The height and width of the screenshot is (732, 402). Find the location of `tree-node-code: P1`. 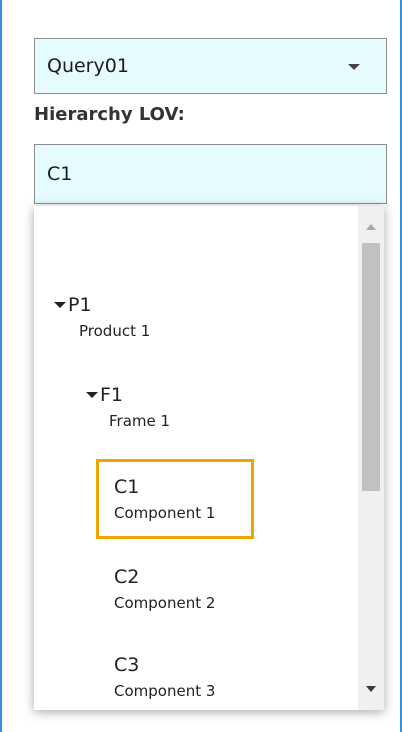

tree-node-code: P1 is located at coordinates (80, 305).